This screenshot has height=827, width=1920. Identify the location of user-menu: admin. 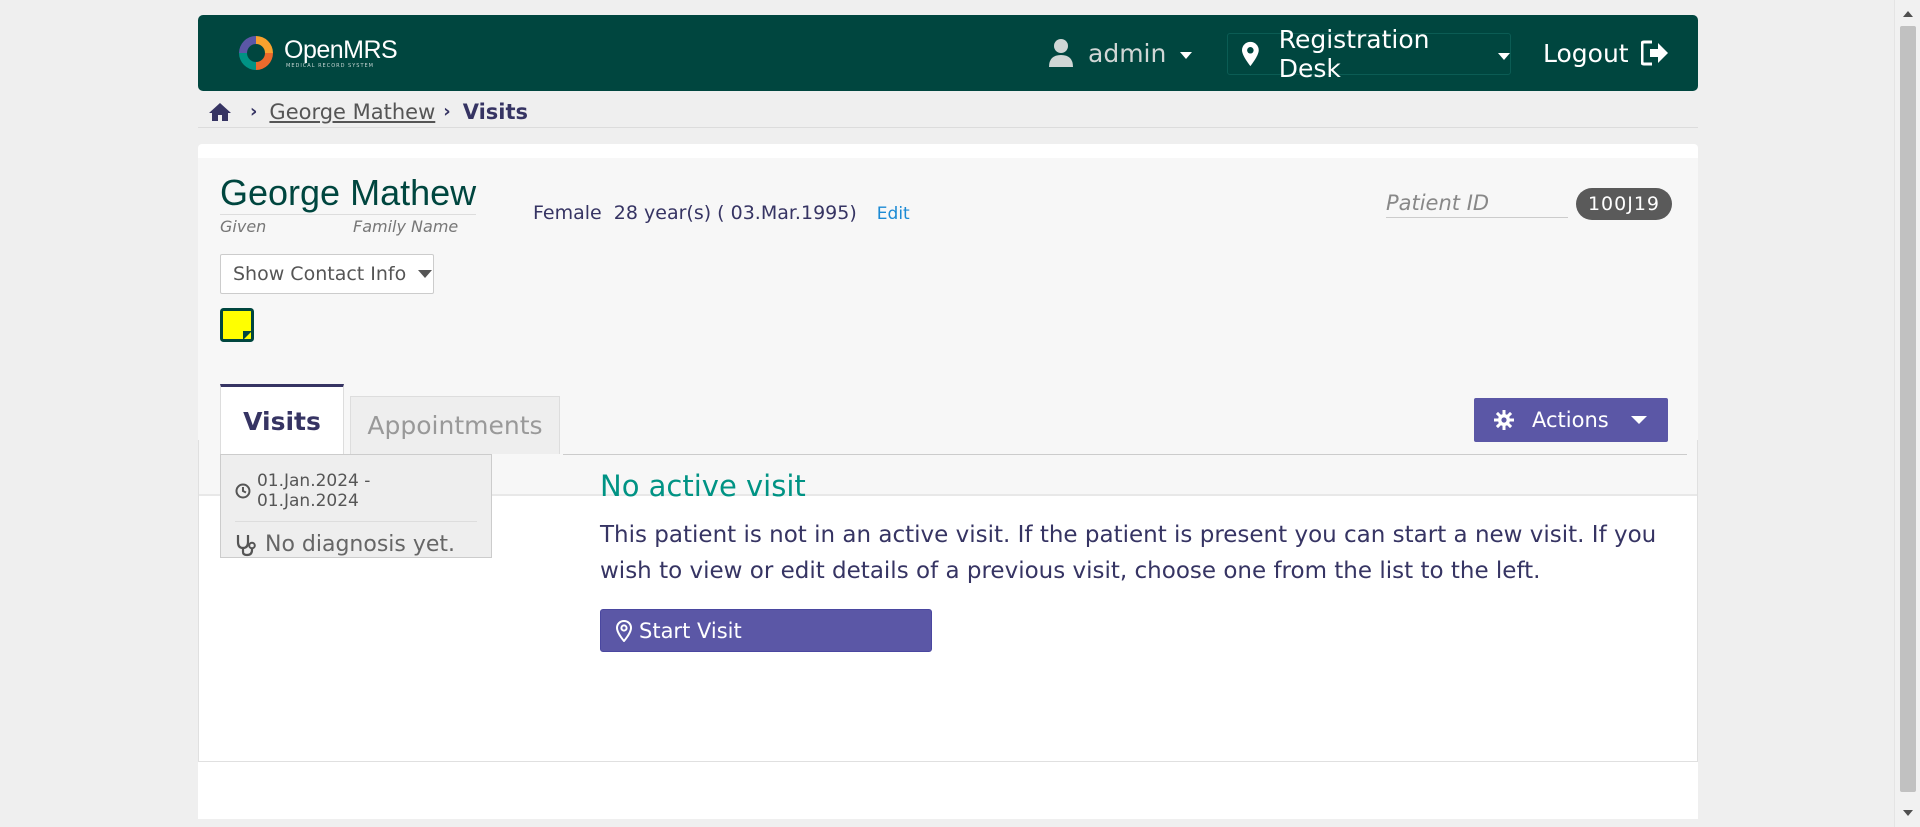
(1120, 53).